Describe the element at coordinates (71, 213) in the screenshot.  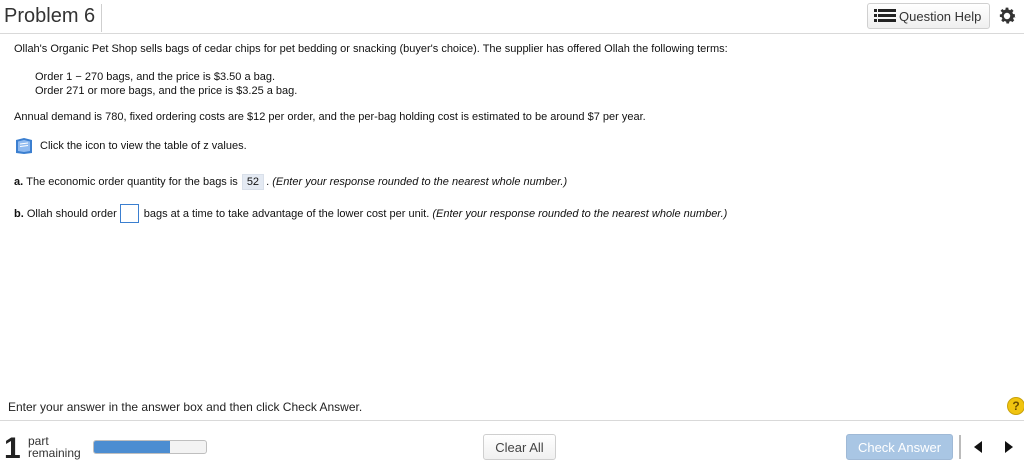
I see `part-b-text: Ollah should order` at that location.